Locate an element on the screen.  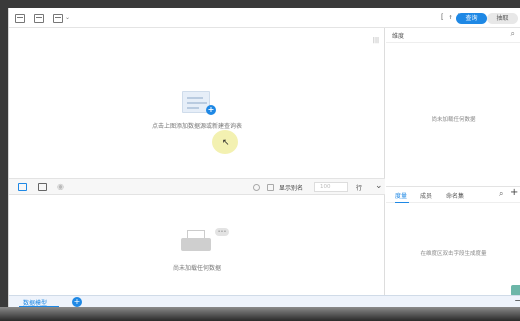
measure-empty-text: 在维度区双击字段生成度量 is located at coordinates (453, 254).